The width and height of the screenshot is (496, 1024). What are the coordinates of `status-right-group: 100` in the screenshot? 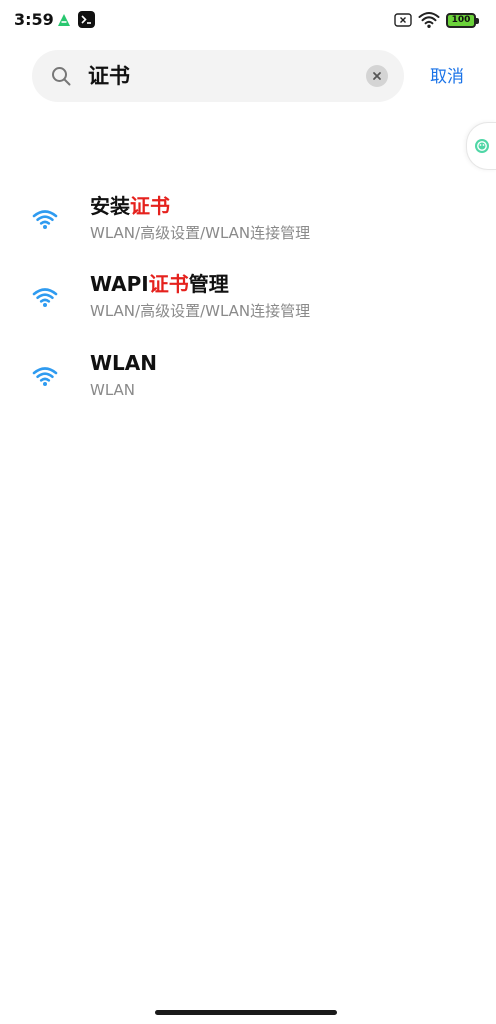 It's located at (436, 20).